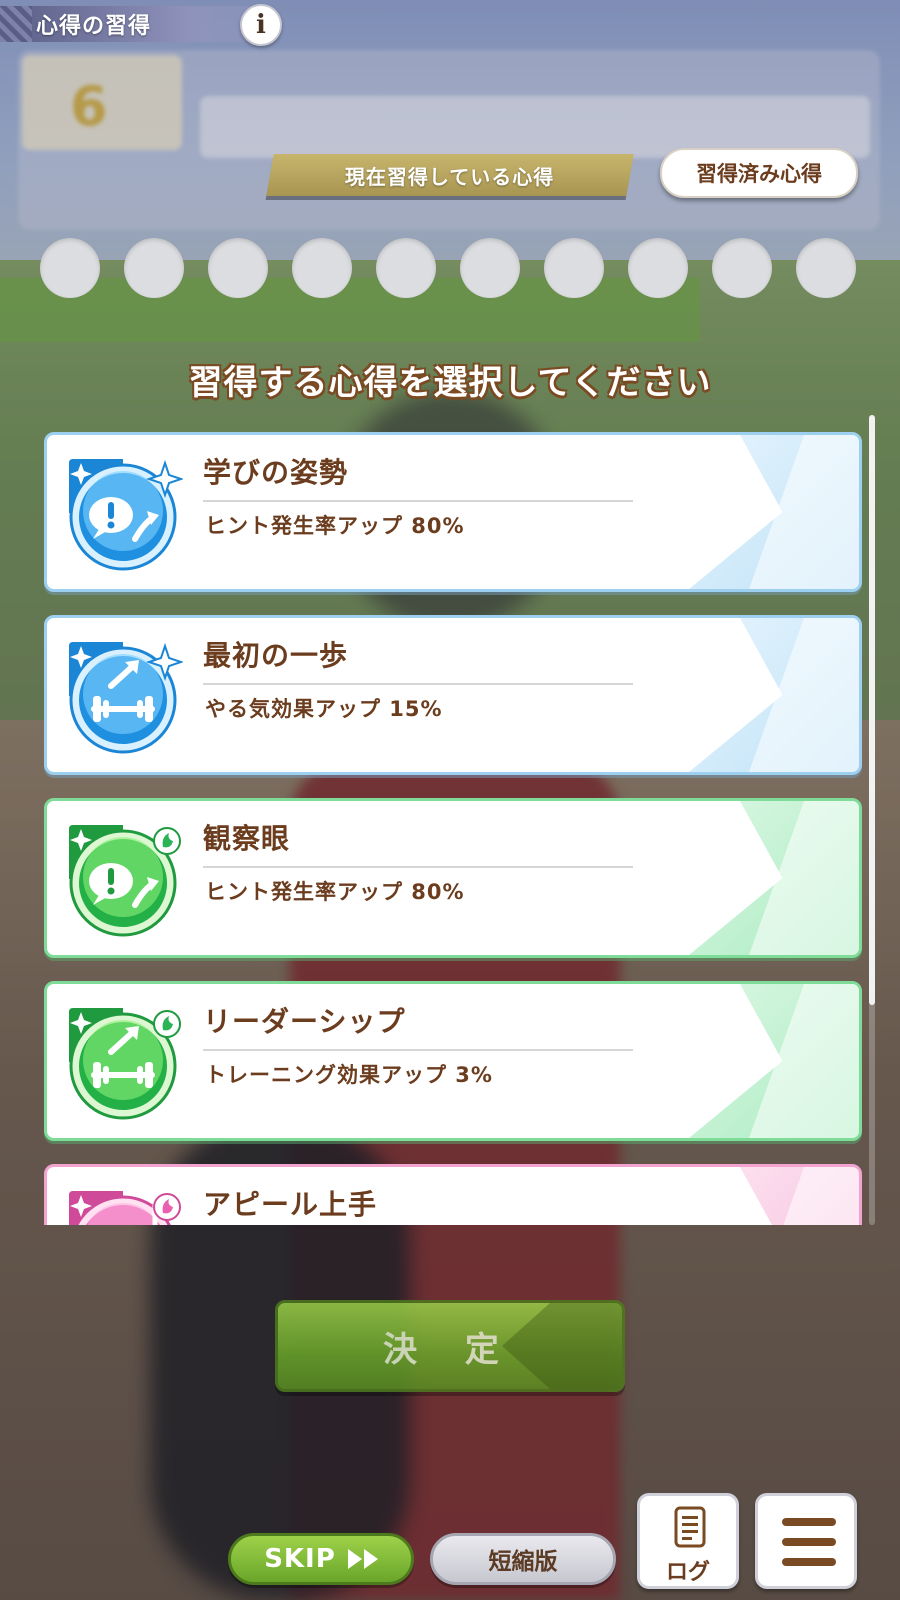 This screenshot has width=900, height=1600. I want to click on skill-title: 学びの姿勢, so click(276, 472).